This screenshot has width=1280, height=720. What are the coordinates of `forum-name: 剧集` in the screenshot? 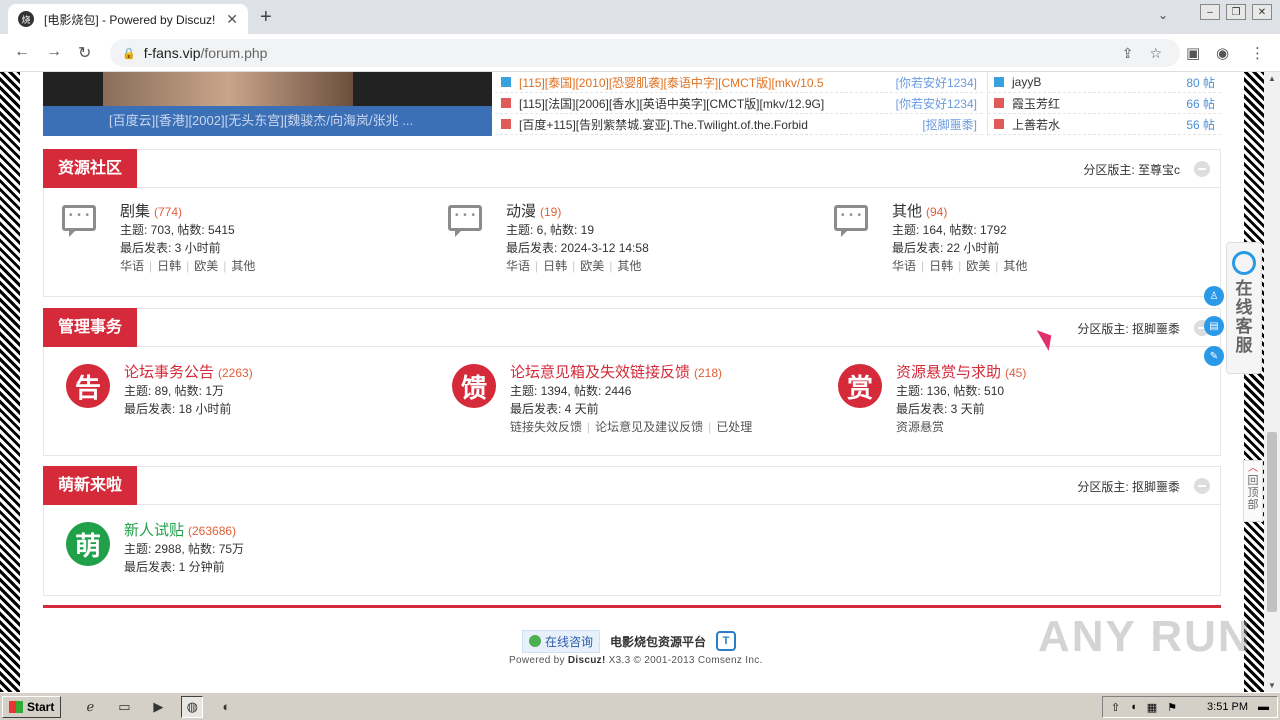 It's located at (135, 211).